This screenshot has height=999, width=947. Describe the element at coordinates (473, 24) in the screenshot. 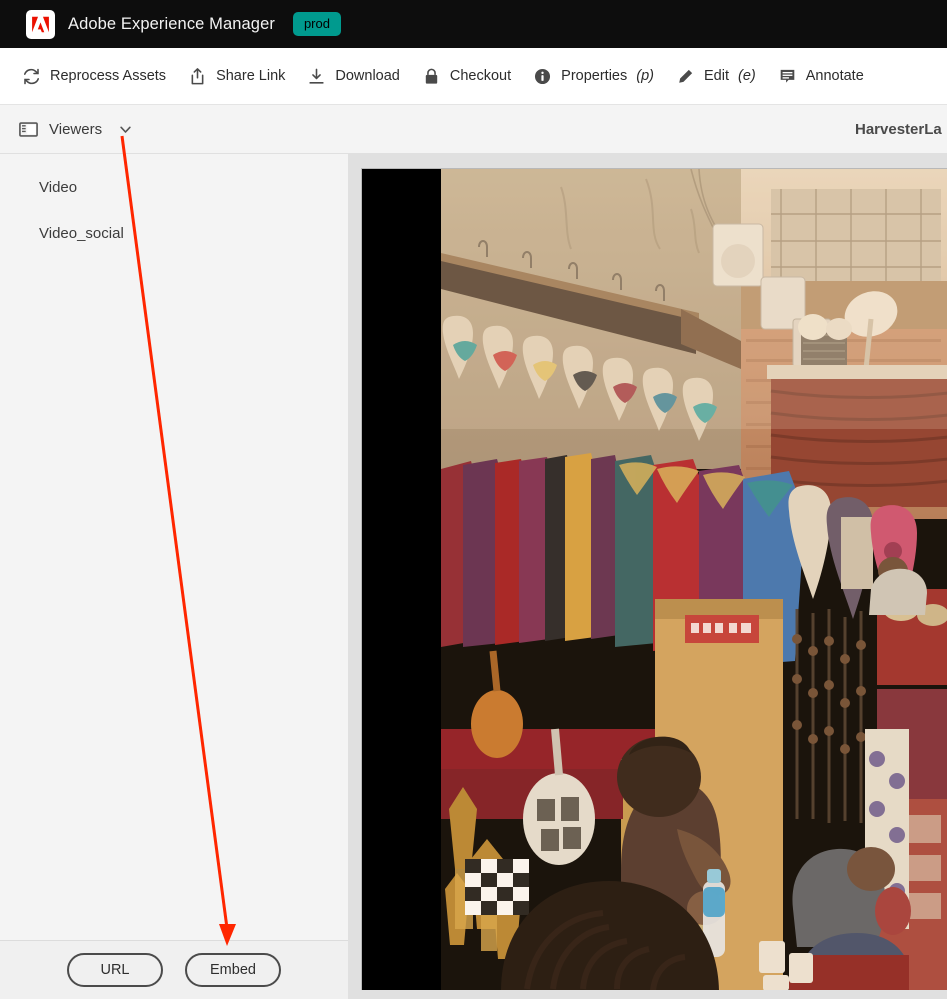

I see `top-bar: Adobe Experience Manager prod` at that location.